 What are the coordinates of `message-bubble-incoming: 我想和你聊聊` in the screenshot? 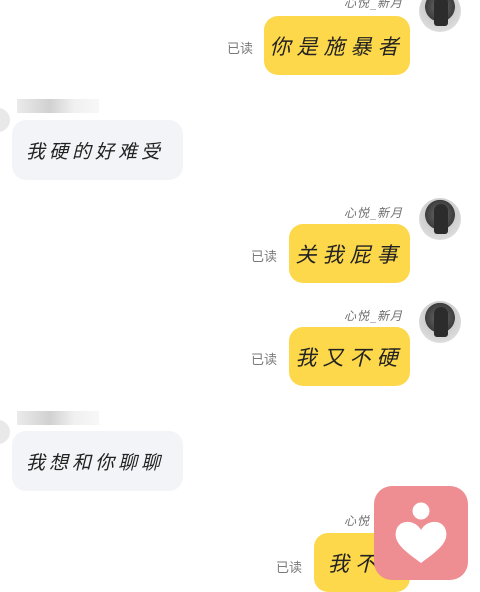 It's located at (97, 461).